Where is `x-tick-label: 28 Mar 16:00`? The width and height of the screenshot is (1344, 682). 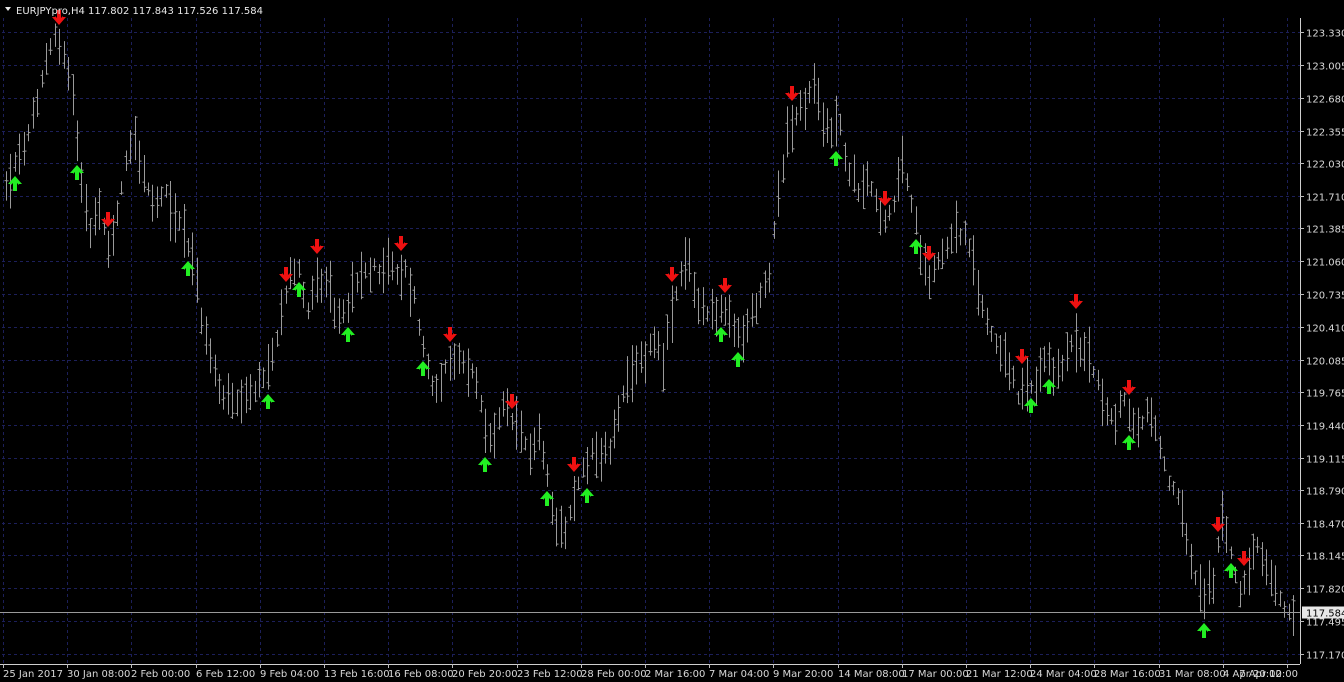
x-tick-label: 28 Mar 16:00 is located at coordinates (1127, 674).